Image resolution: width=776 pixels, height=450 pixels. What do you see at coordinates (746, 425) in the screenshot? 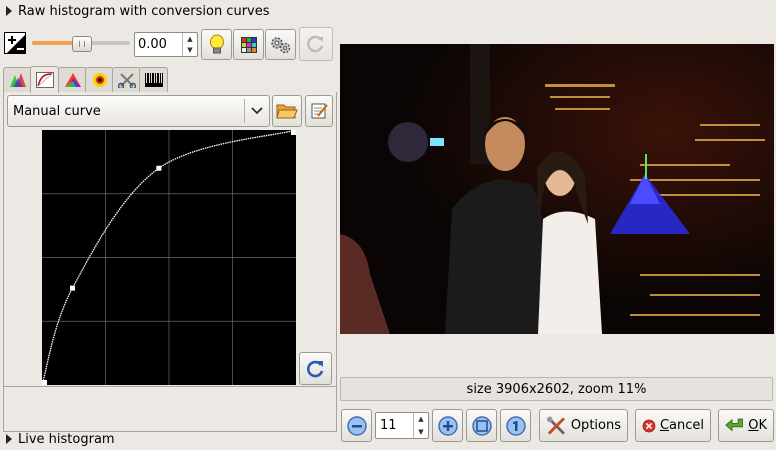
I see `ok-button: OK` at bounding box center [746, 425].